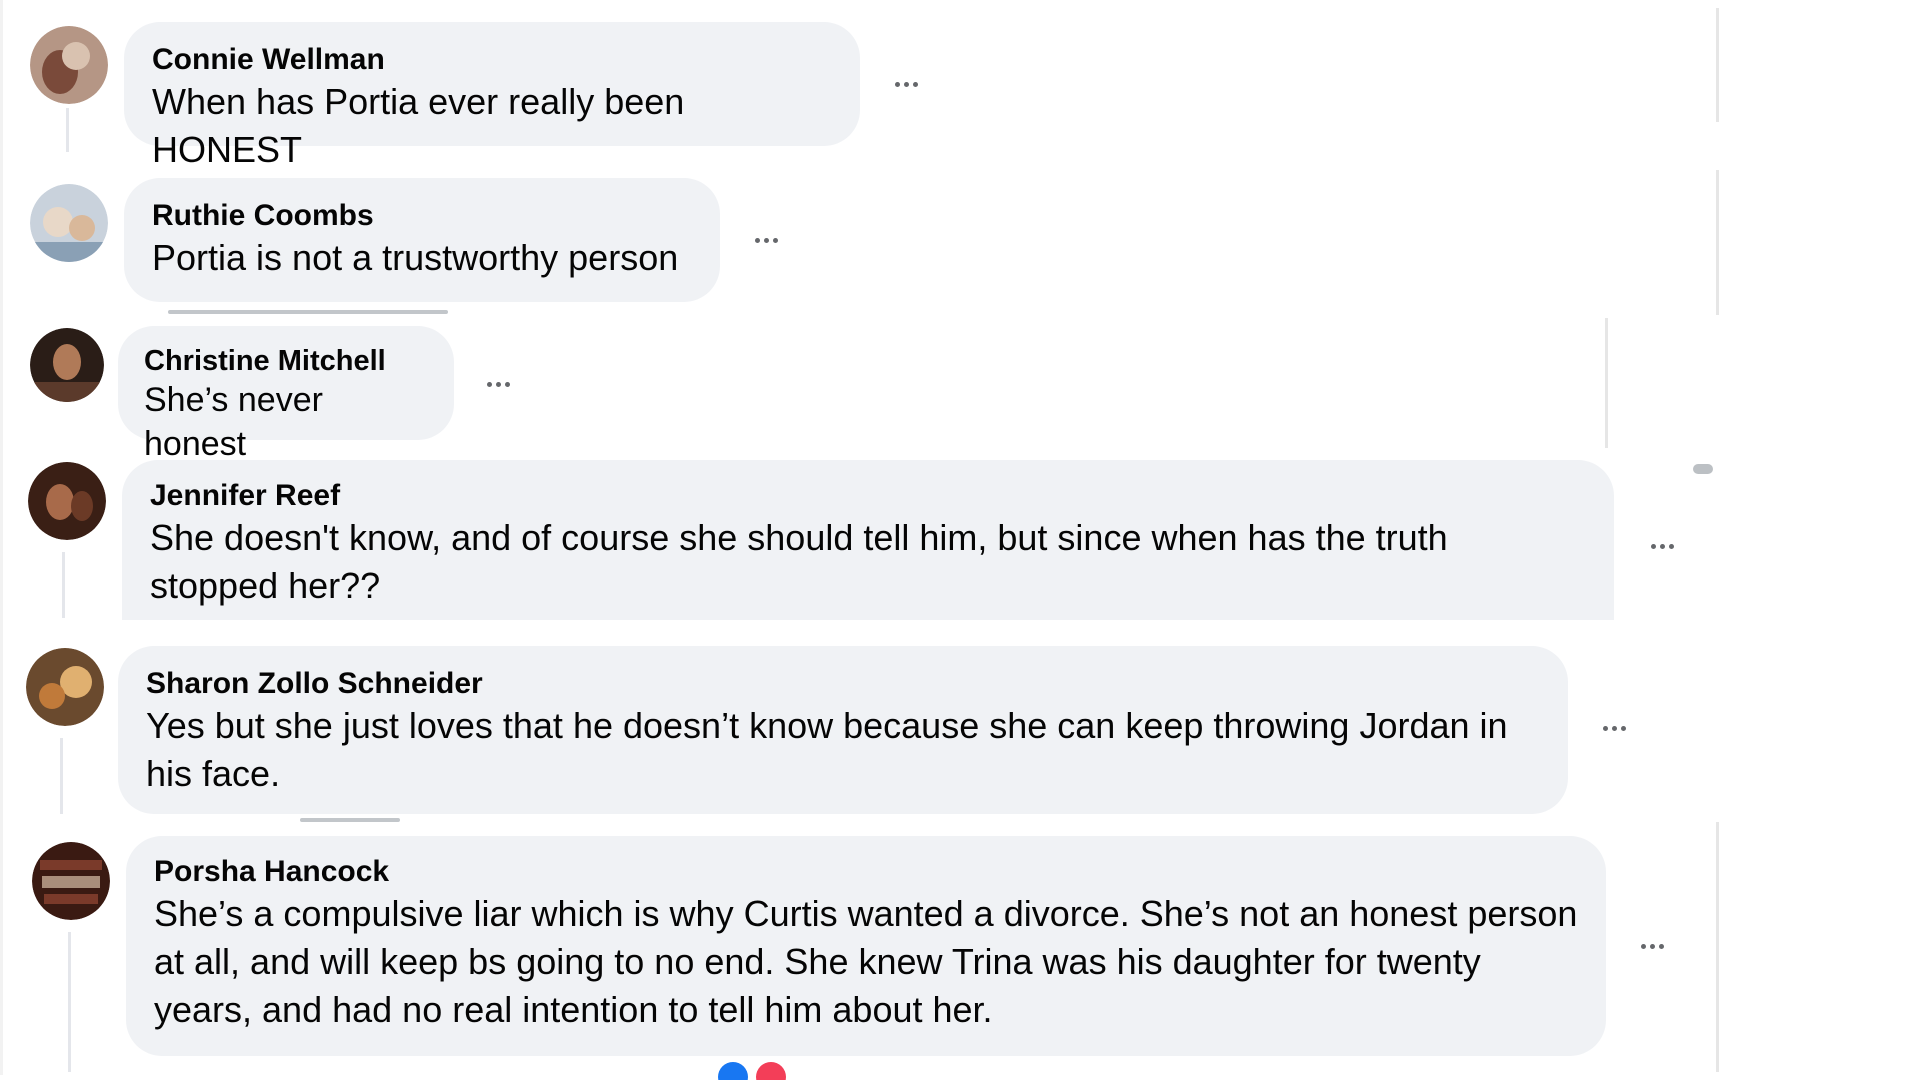  Describe the element at coordinates (733, 1071) in the screenshot. I see `like-reaction-icon` at that location.